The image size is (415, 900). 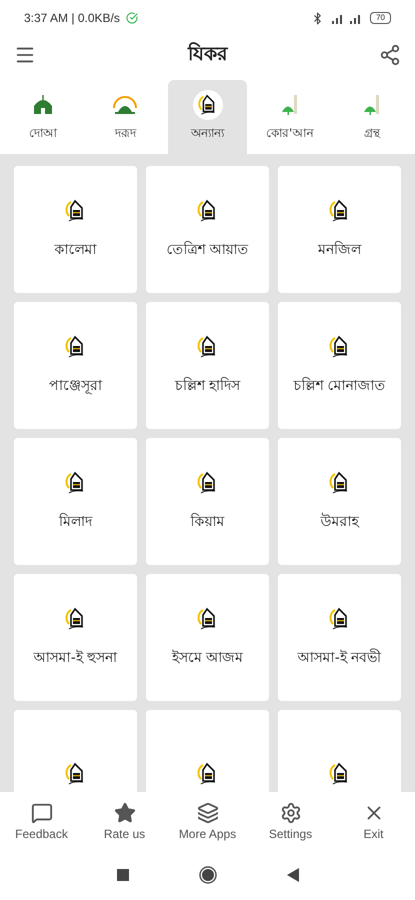 What do you see at coordinates (207, 229) in the screenshot?
I see `category-card: তেত্রিশ আয়াত` at bounding box center [207, 229].